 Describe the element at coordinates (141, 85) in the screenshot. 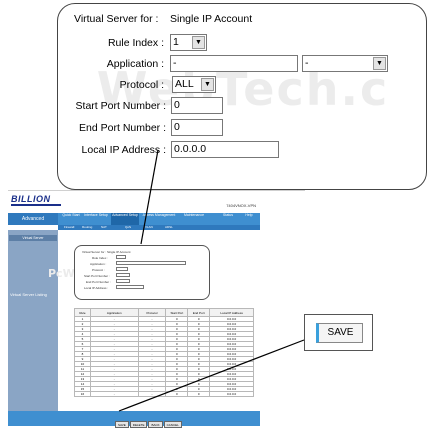

I see `protocol-label: Protocol :` at that location.